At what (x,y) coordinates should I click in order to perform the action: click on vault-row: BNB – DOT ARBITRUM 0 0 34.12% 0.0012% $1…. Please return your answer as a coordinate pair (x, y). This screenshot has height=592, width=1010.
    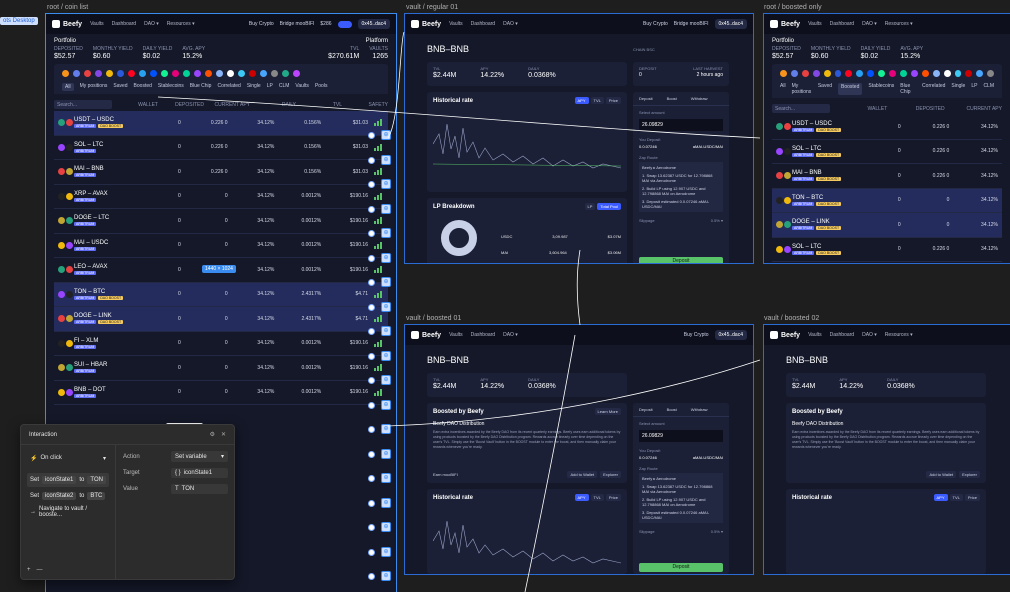
    Looking at the image, I should click on (221, 393).